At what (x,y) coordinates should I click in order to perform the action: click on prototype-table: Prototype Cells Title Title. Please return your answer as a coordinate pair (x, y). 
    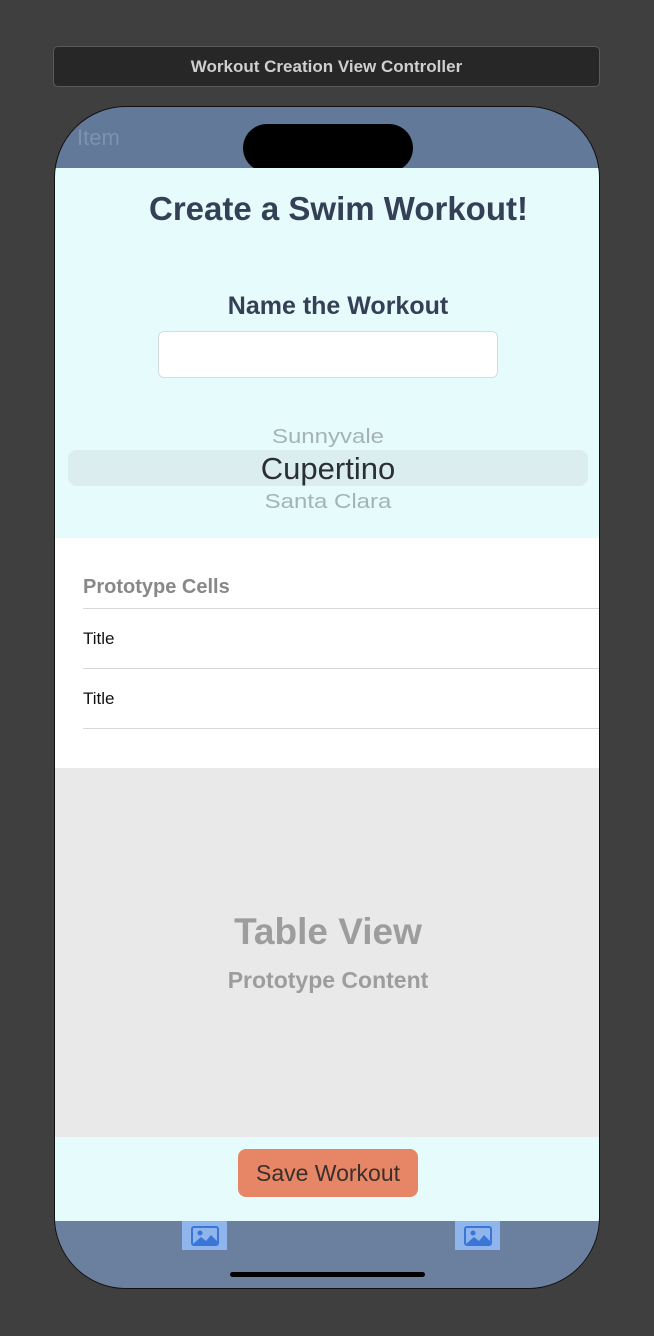
    Looking at the image, I should click on (327, 653).